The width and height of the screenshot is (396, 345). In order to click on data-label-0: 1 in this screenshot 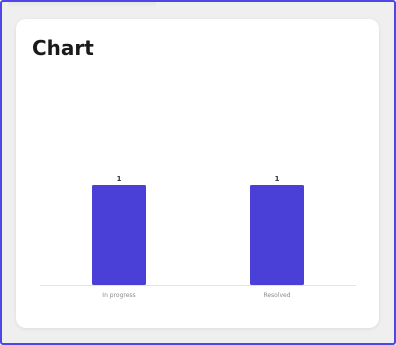, I will do `click(119, 179)`.